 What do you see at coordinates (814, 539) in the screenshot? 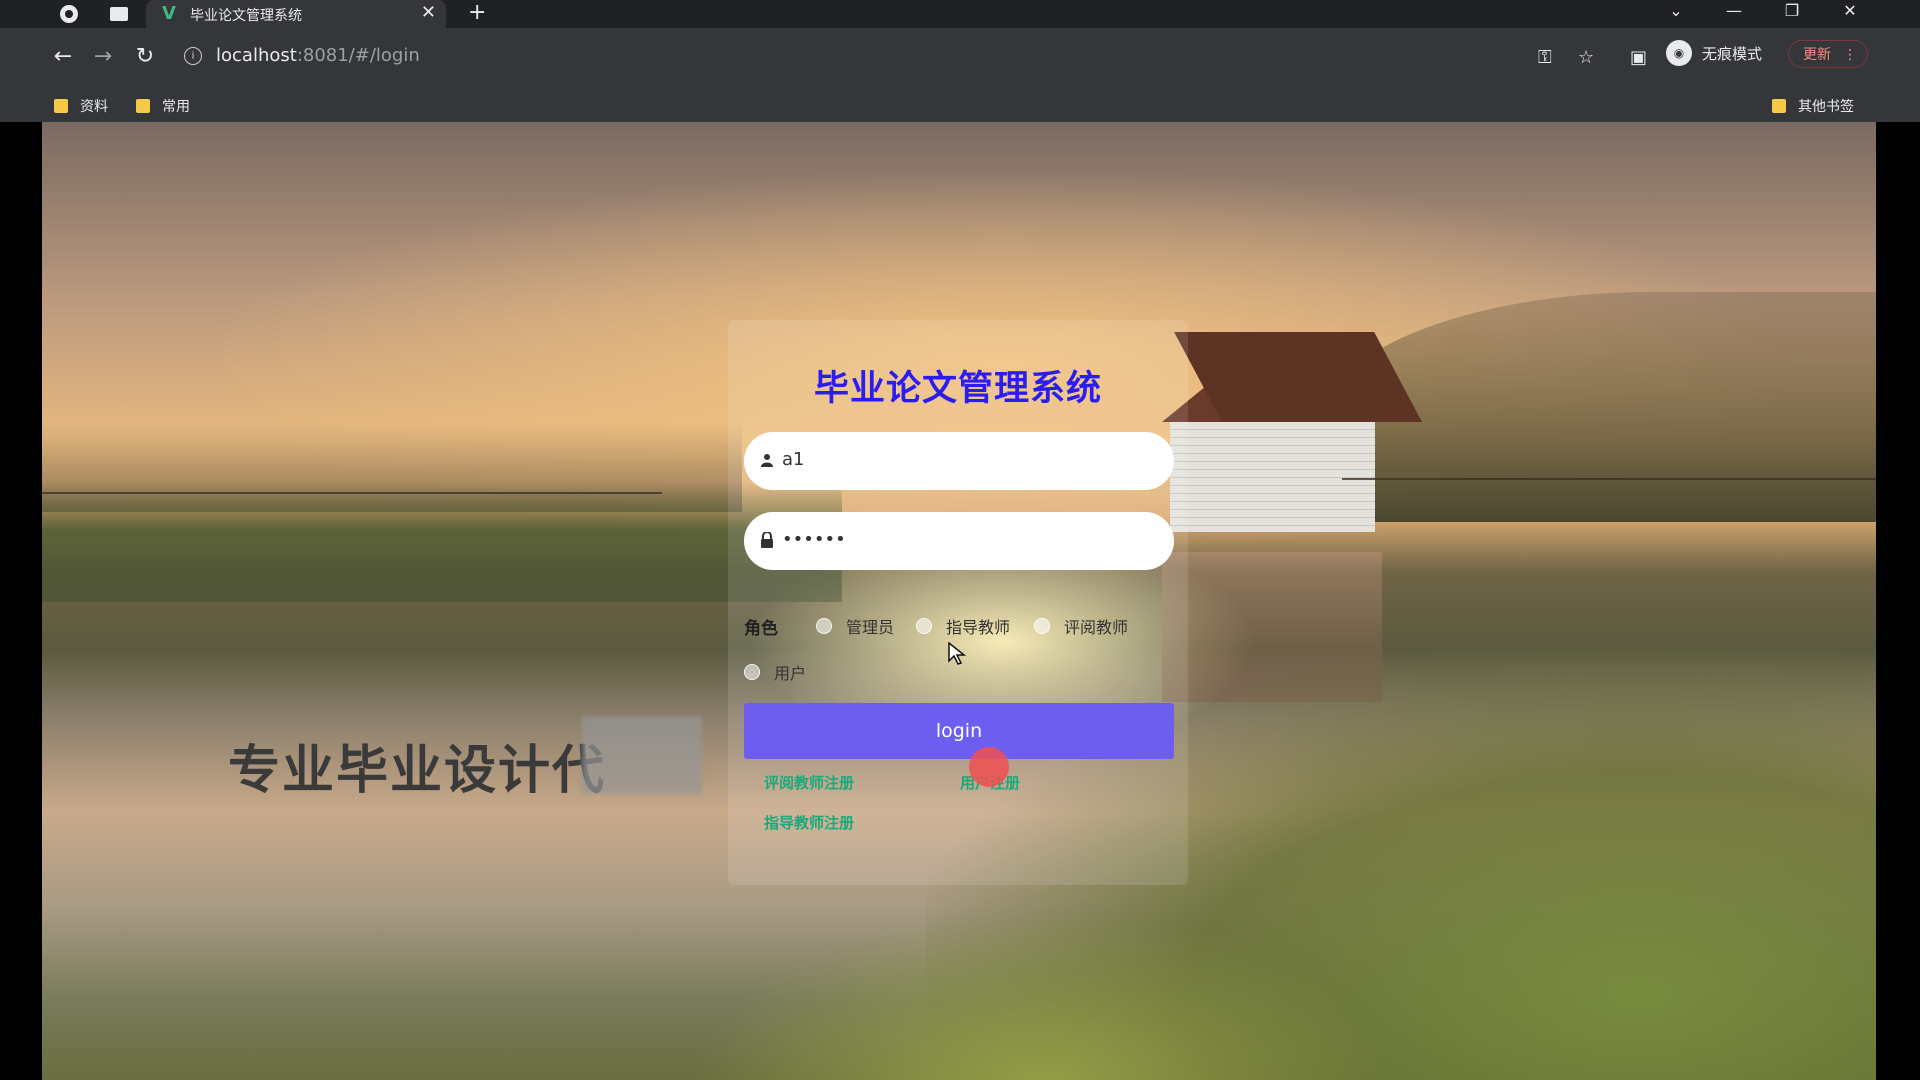
I see `password-value: ••••••` at bounding box center [814, 539].